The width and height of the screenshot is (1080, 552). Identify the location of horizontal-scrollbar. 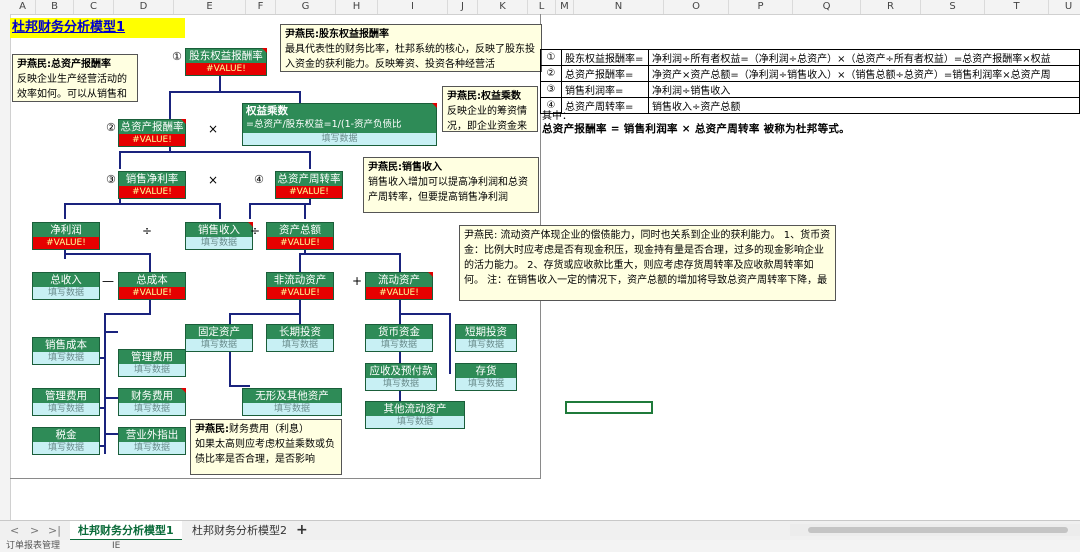
(935, 530).